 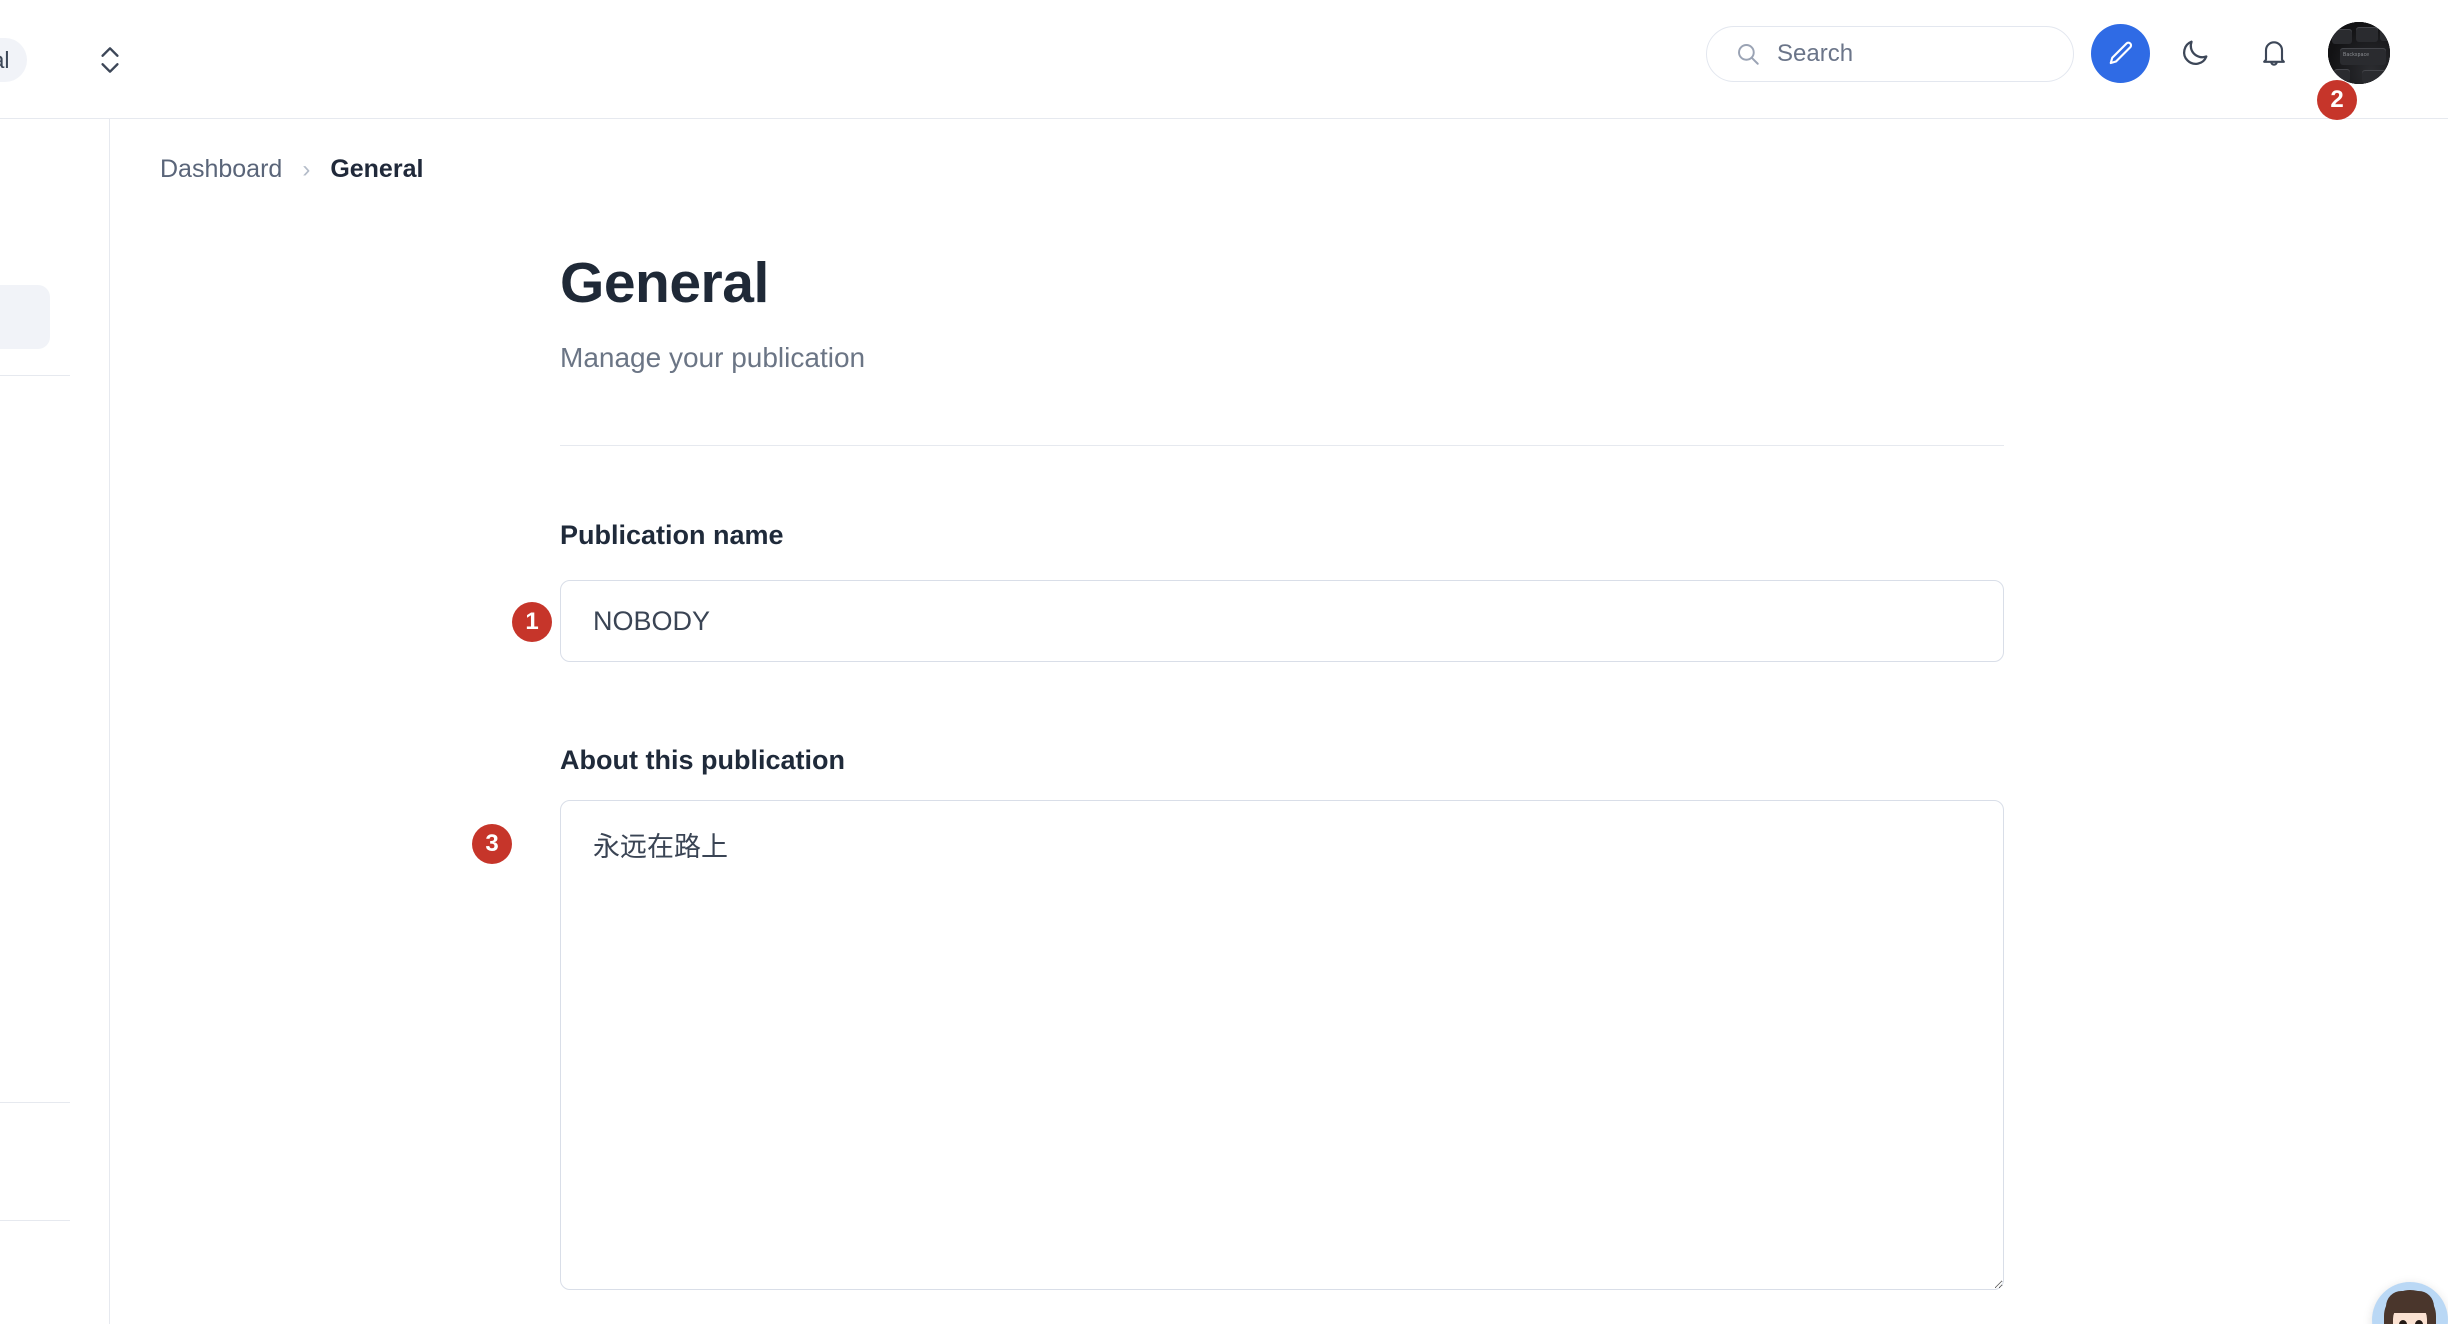 What do you see at coordinates (1748, 54) in the screenshot?
I see `search-icon` at bounding box center [1748, 54].